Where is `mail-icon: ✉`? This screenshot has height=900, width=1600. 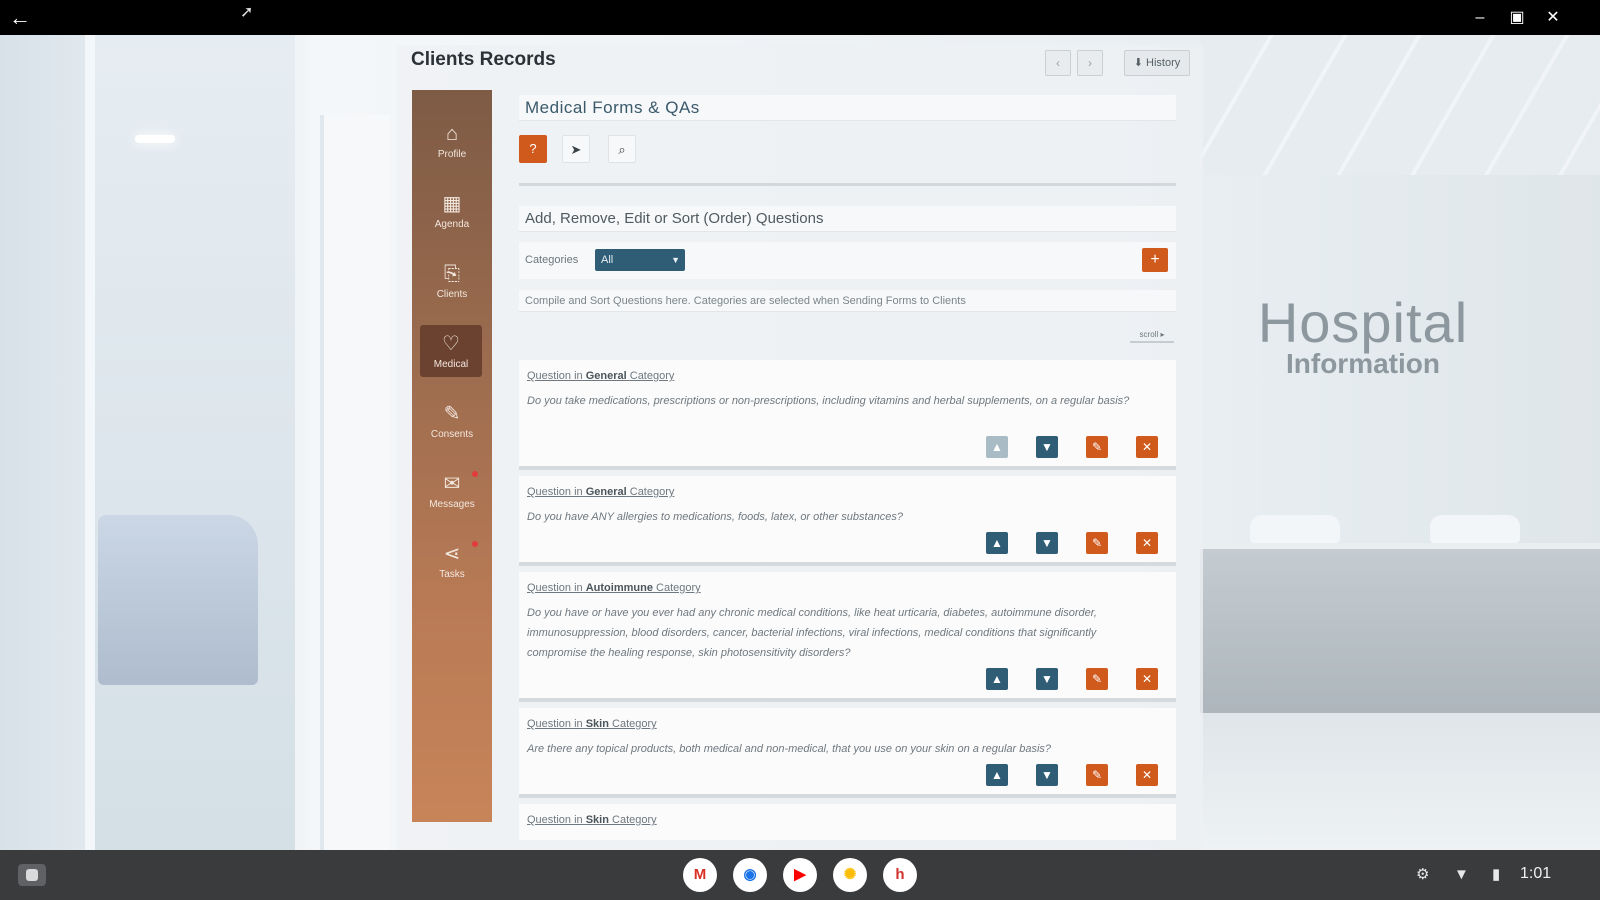 mail-icon: ✉ is located at coordinates (452, 484).